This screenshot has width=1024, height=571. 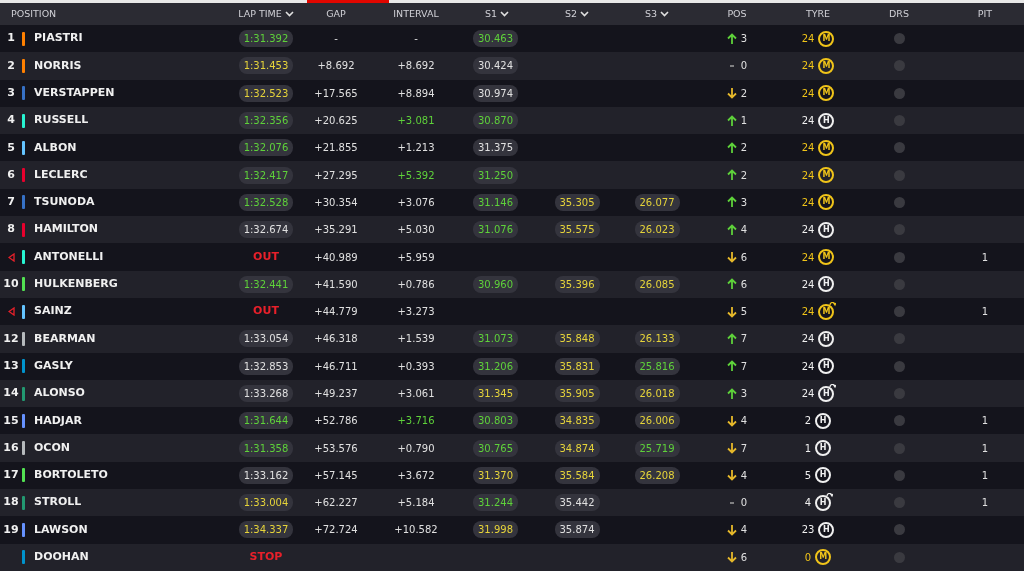 I want to click on driver-name: HADJAR, so click(x=58, y=420).